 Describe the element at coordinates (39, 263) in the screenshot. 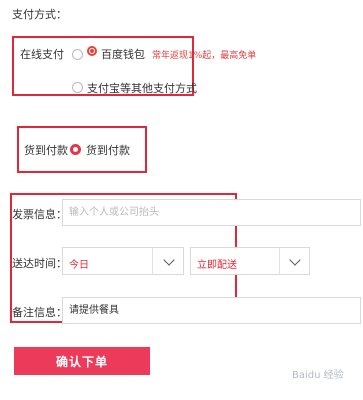

I see `delivery-time-label: 送达时间：` at that location.